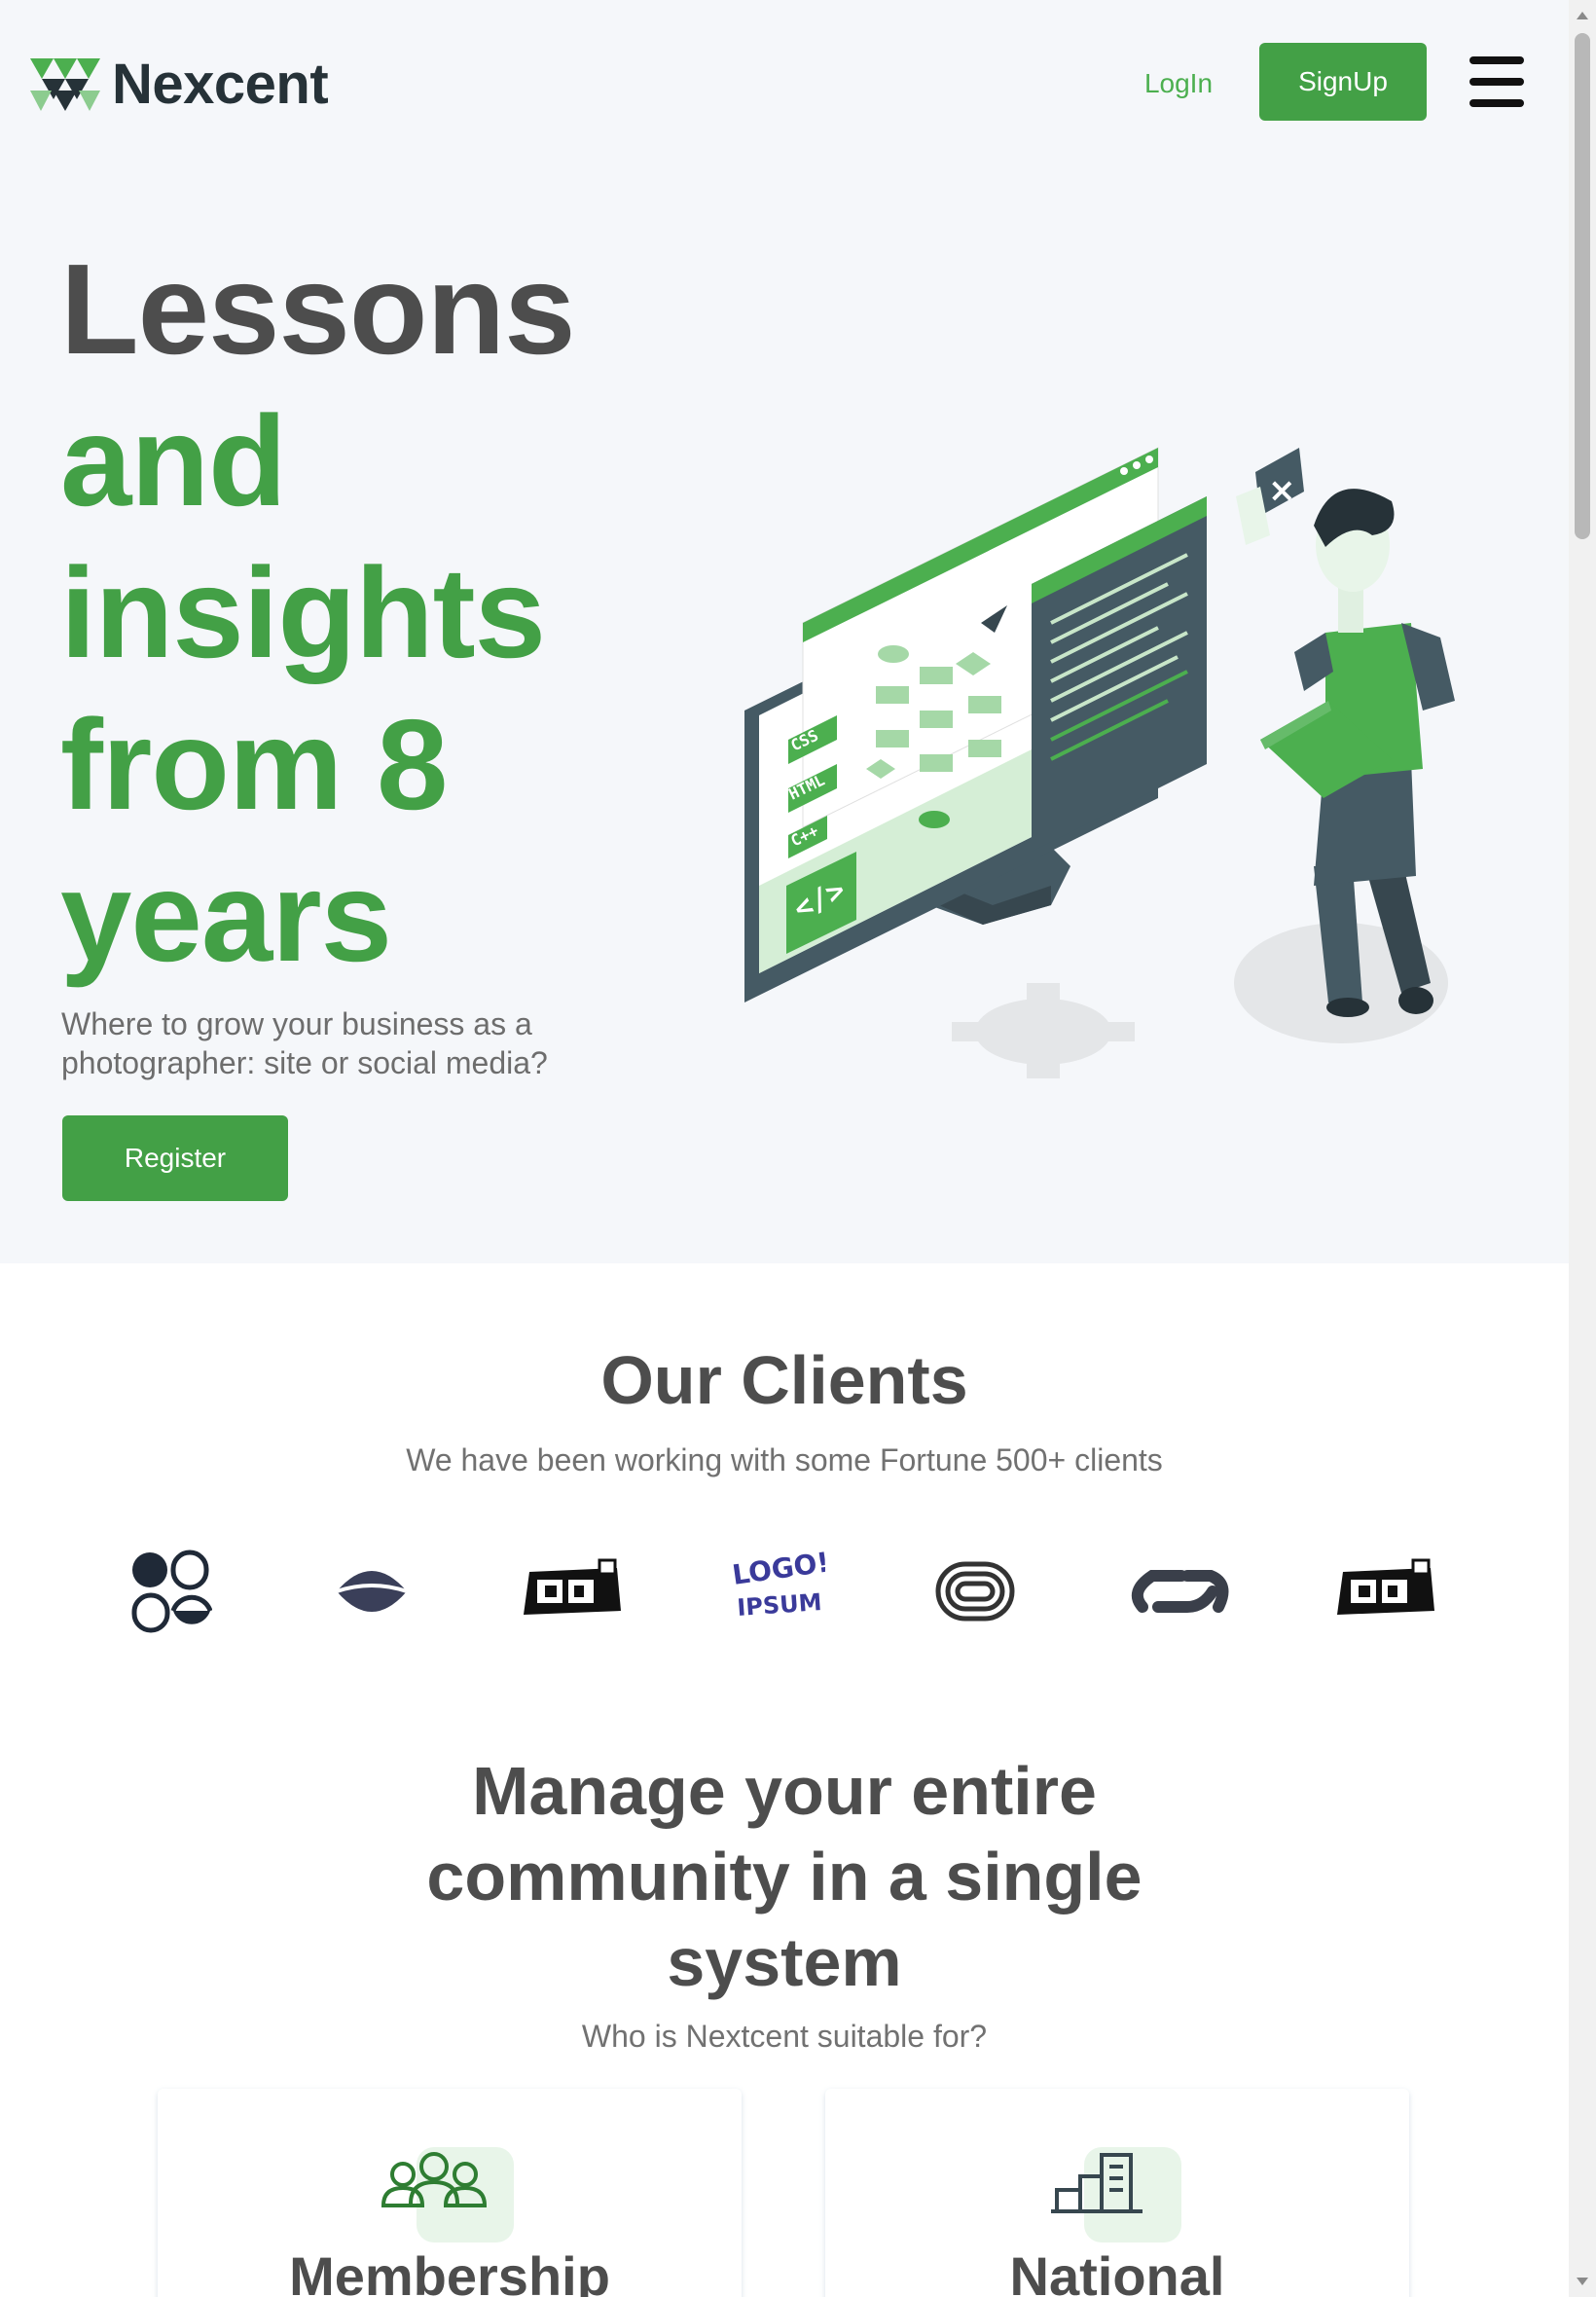 This screenshot has height=2297, width=1596. I want to click on card-title-membership: Membership, so click(449, 2271).